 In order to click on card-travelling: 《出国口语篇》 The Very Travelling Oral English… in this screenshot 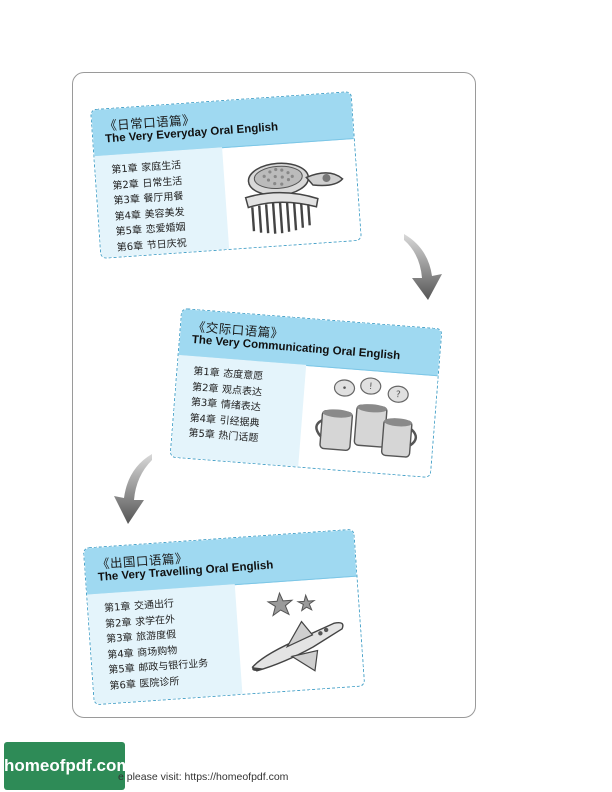, I will do `click(224, 617)`.